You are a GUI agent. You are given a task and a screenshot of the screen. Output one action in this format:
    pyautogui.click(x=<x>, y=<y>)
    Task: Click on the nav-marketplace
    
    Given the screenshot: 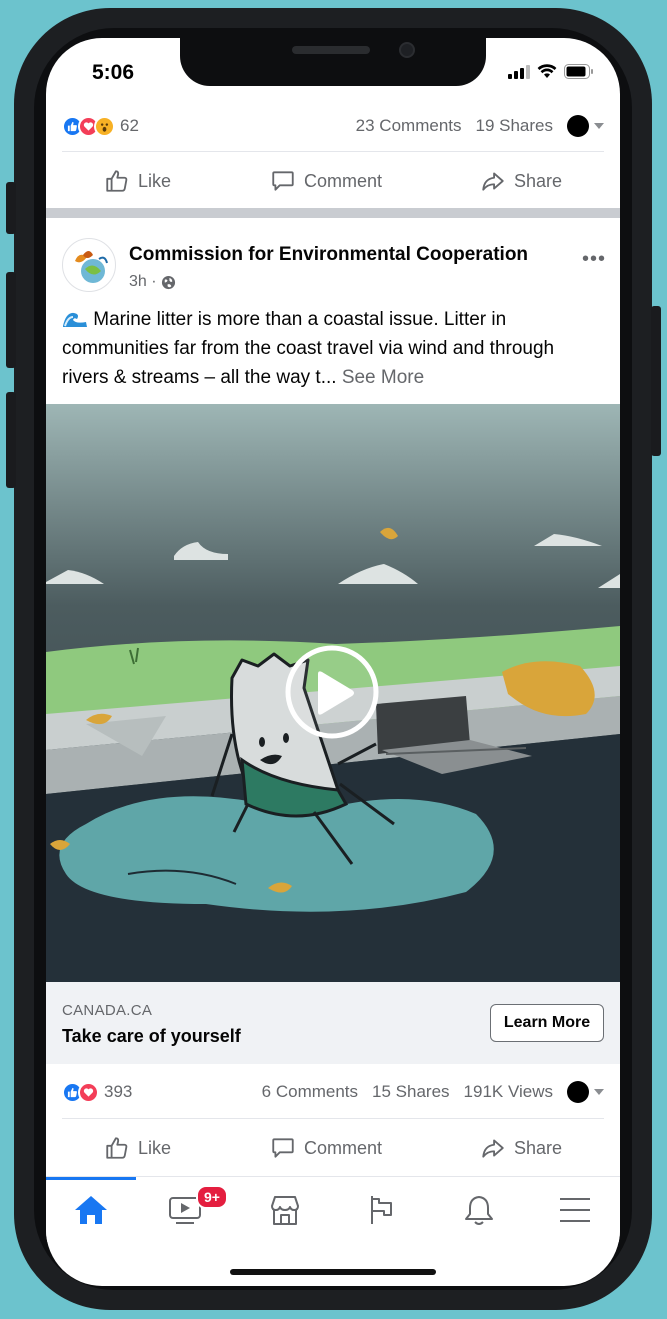 What is the action you would take?
    pyautogui.click(x=285, y=1210)
    